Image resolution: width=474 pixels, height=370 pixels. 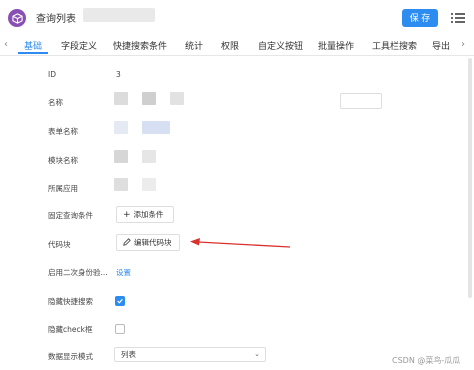 I want to click on tab-statistics: 统计, so click(x=194, y=45).